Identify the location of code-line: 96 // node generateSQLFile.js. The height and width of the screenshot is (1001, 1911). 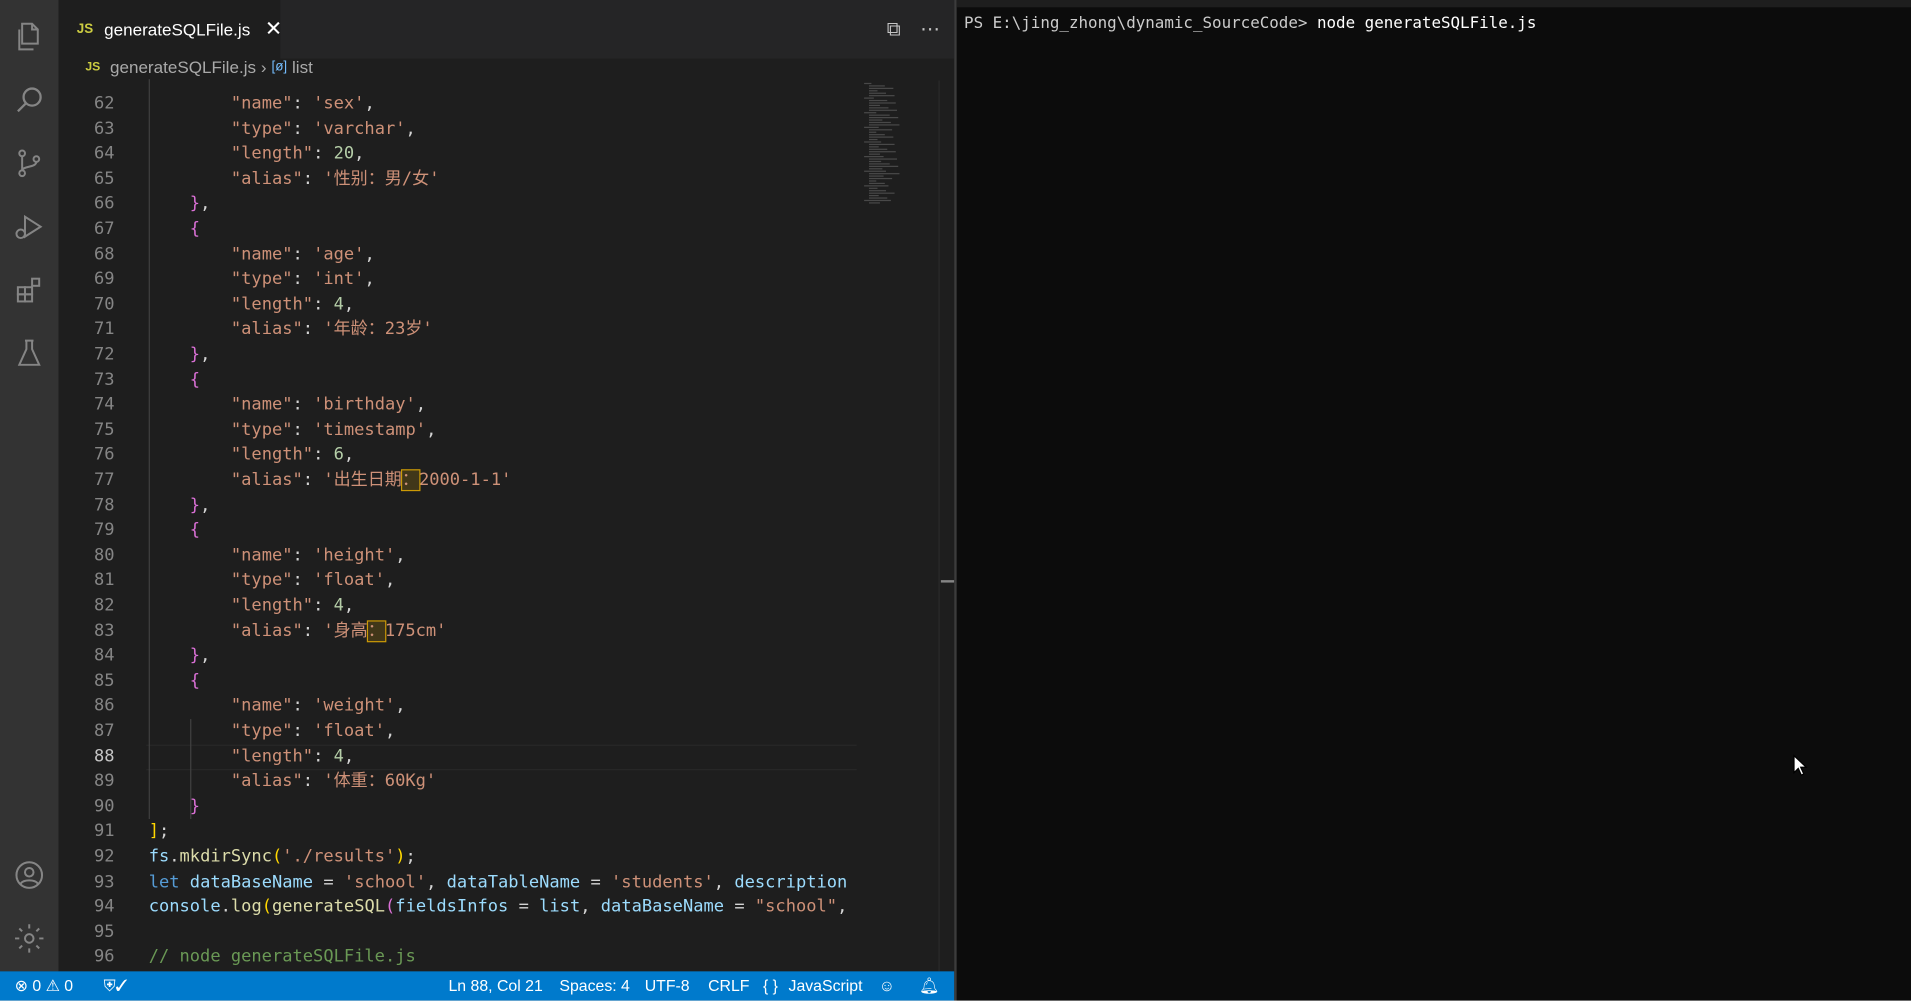
(458, 957).